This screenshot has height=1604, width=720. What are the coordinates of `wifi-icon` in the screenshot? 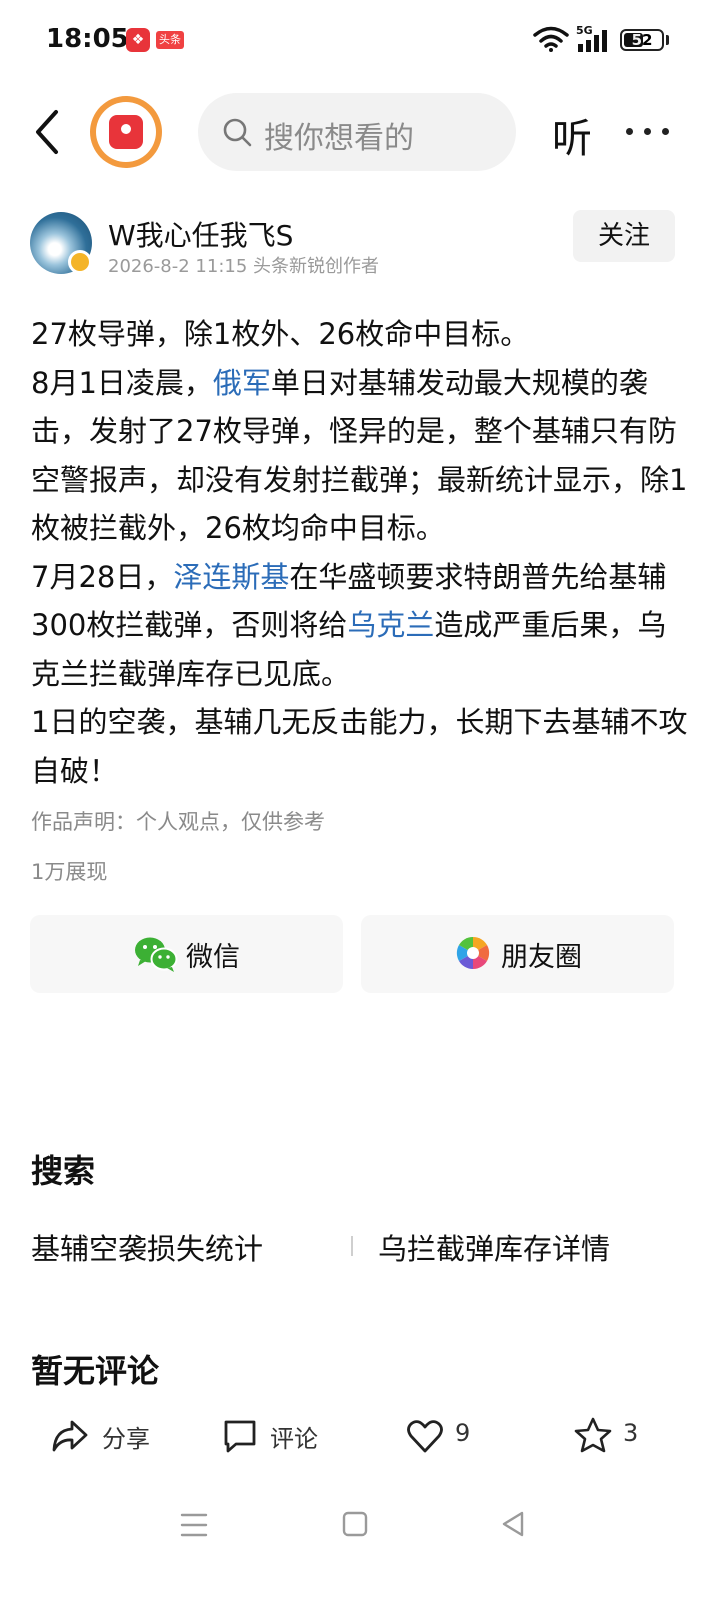 It's located at (551, 39).